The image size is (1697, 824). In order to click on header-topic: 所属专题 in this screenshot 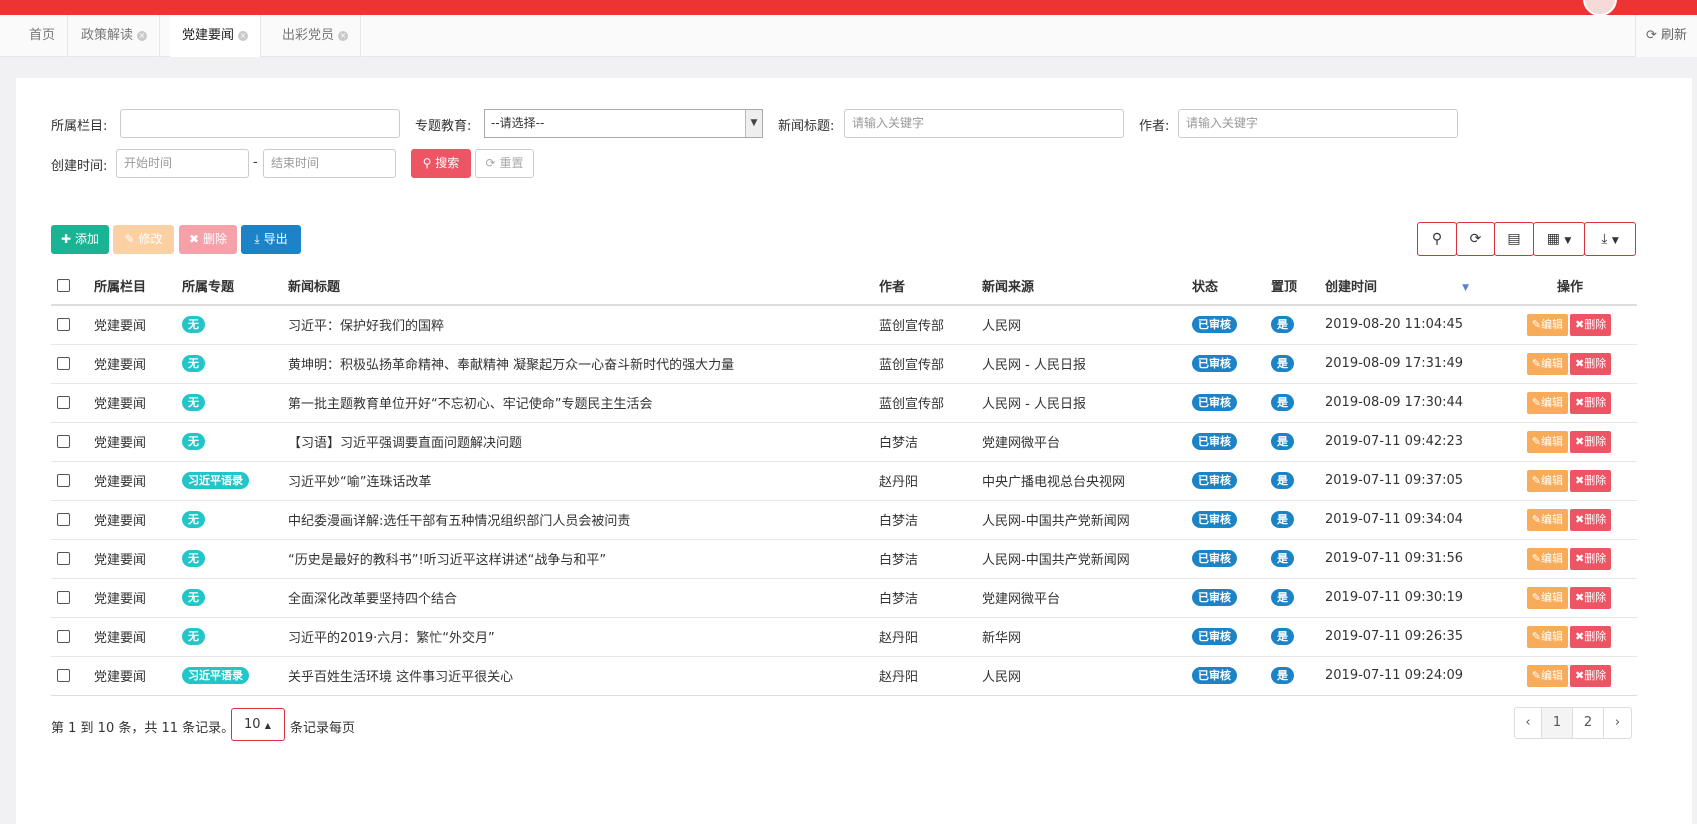, I will do `click(229, 286)`.